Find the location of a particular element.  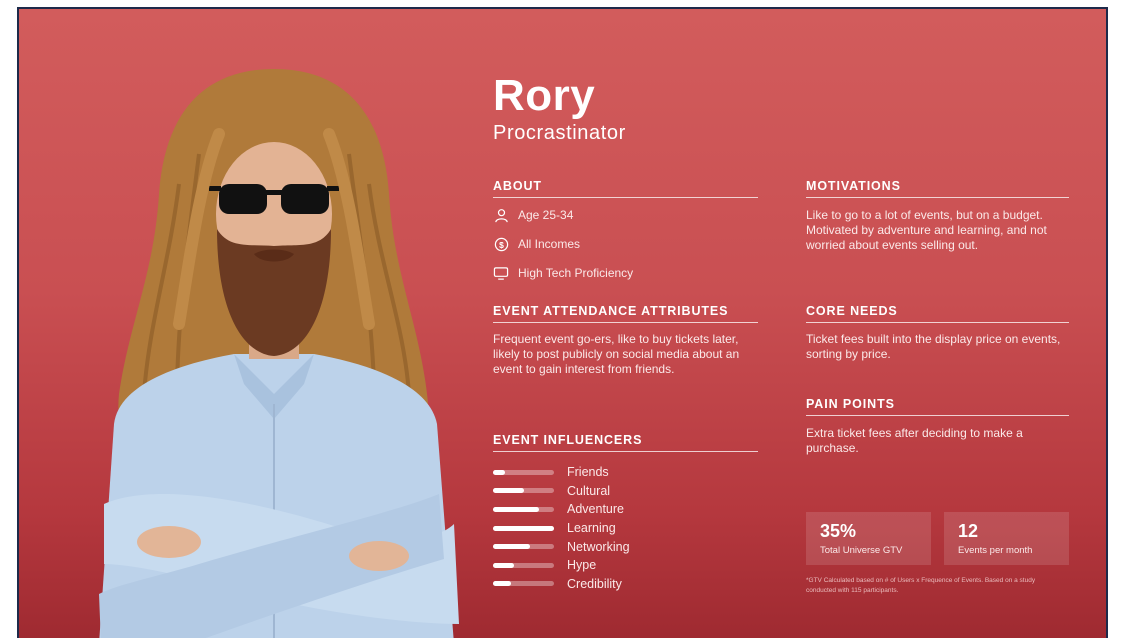

influencer-row: Hype is located at coordinates (561, 565).